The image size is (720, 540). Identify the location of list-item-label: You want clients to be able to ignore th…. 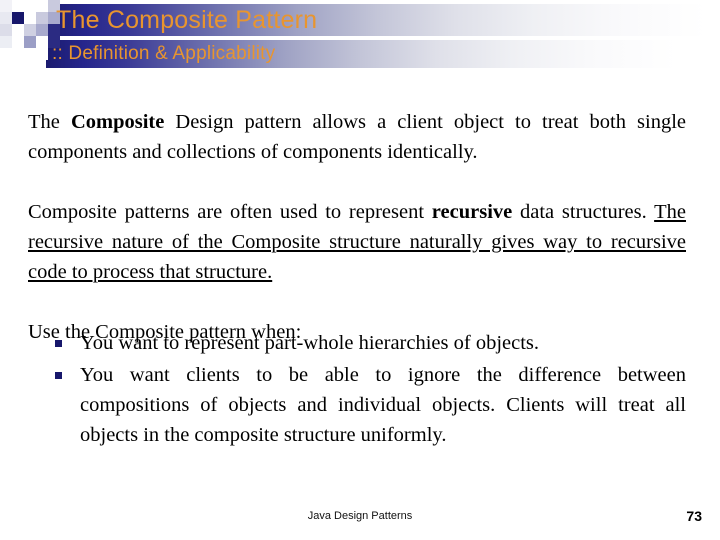
(383, 405).